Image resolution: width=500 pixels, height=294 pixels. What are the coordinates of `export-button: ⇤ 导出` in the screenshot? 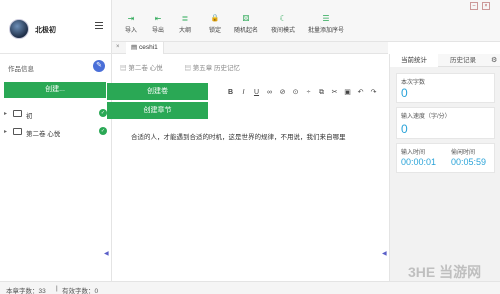 It's located at (158, 24).